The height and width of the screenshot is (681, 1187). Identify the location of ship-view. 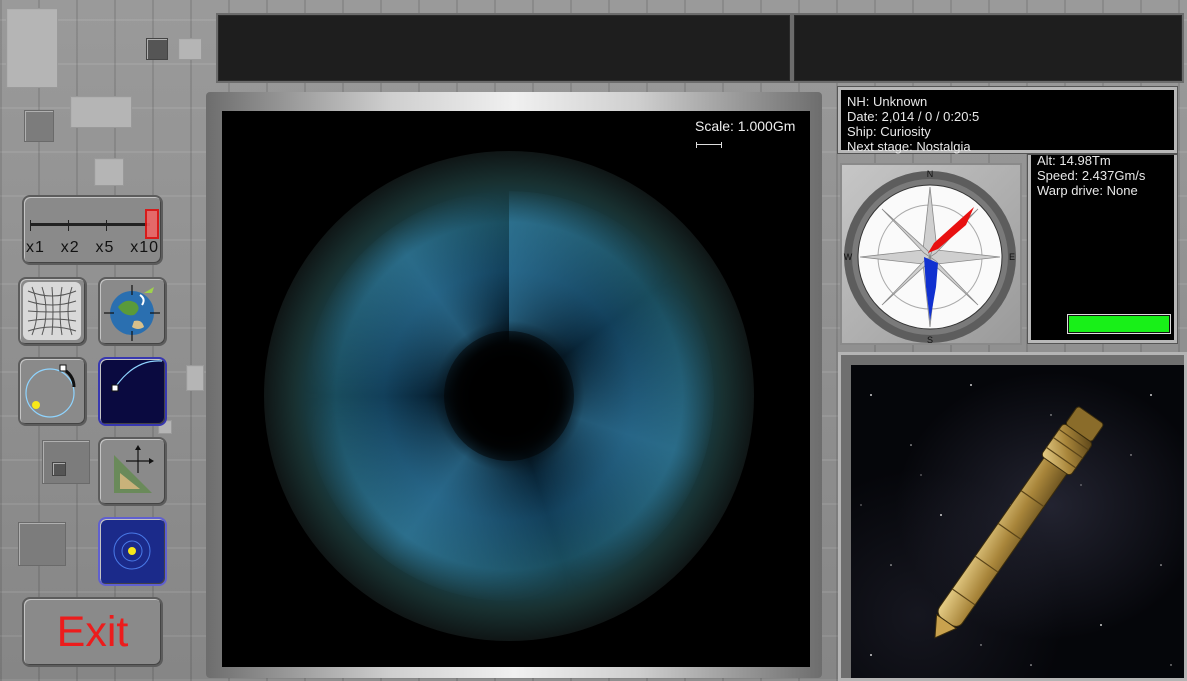
(1012, 516).